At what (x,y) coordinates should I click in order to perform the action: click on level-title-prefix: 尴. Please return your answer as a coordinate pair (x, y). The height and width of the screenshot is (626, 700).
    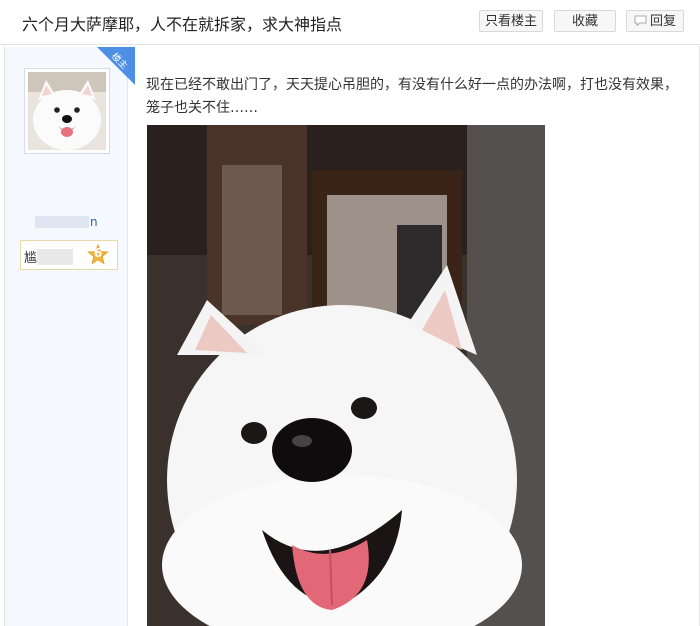
    Looking at the image, I should click on (31, 258).